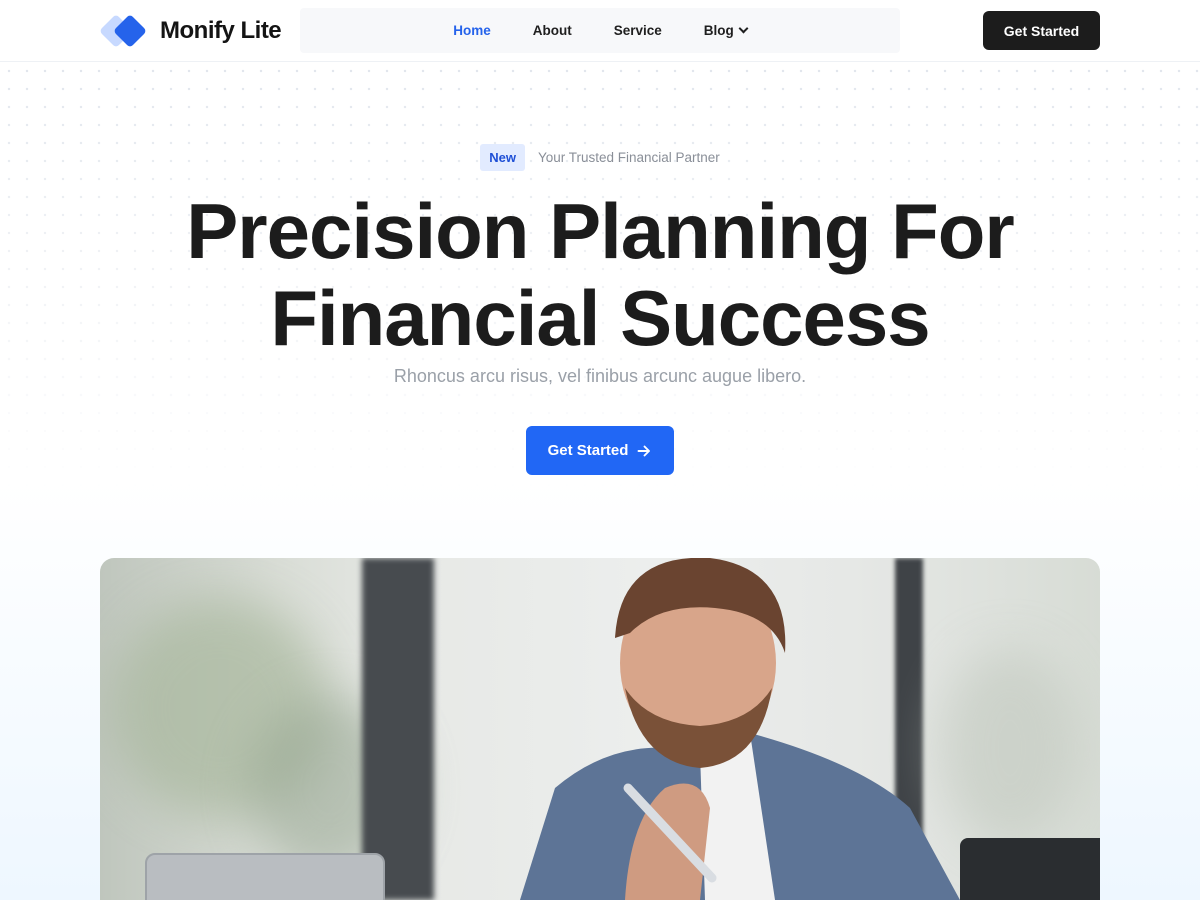  What do you see at coordinates (718, 30) in the screenshot?
I see `nav-item-blog-label: Blog` at bounding box center [718, 30].